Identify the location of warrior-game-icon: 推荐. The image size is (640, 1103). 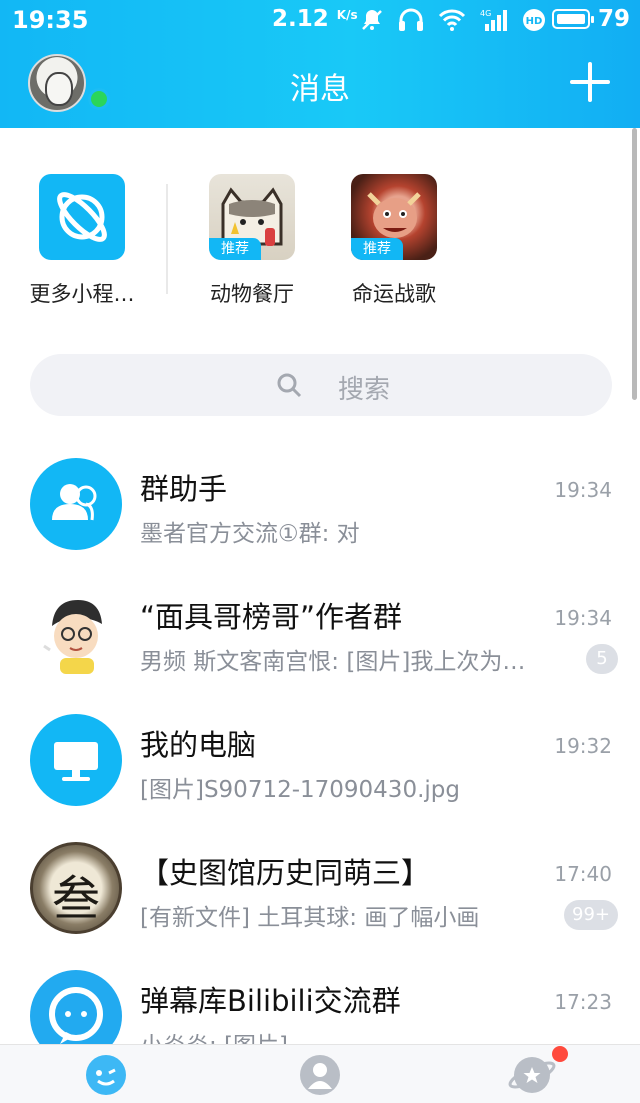
(394, 217).